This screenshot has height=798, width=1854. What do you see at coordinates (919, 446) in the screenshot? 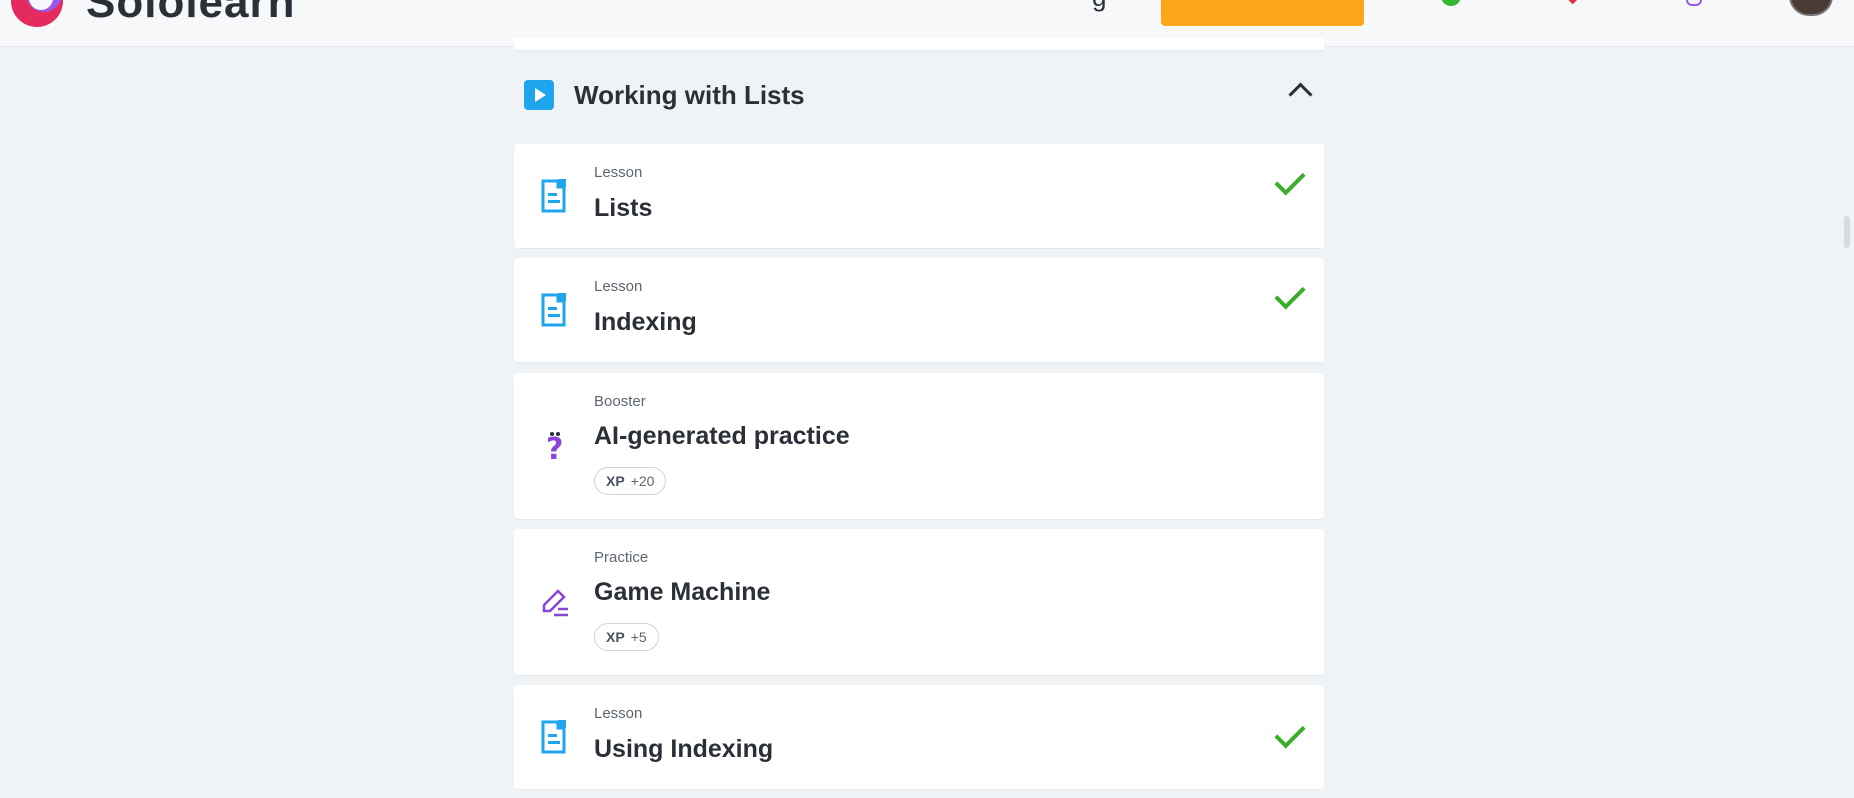
I see `booster-card-ai-practice: ? Booster AI-generated practice XP +20` at bounding box center [919, 446].